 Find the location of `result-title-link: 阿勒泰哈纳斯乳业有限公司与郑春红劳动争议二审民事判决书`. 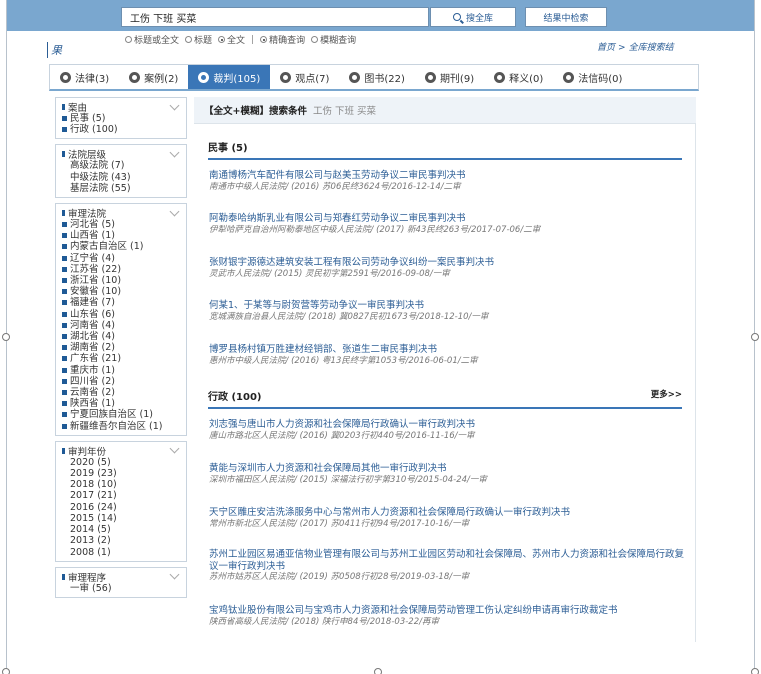

result-title-link: 阿勒泰哈纳斯乳业有限公司与郑春红劳动争议二审民事判决书 is located at coordinates (449, 219).